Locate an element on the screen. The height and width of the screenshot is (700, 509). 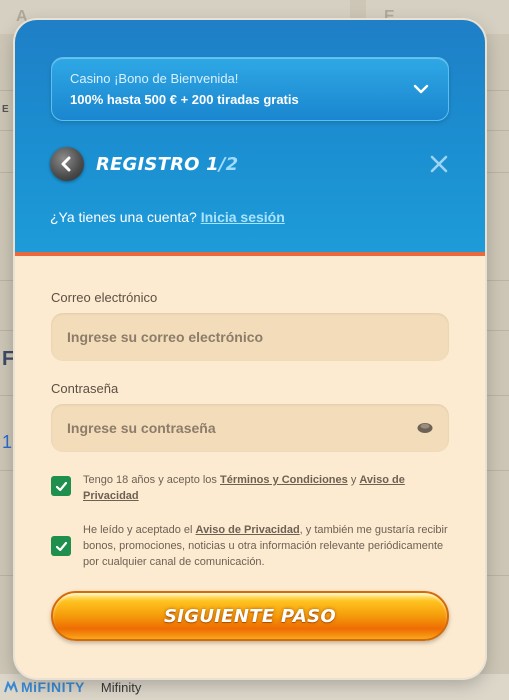
email-field-wrapper is located at coordinates (250, 337).